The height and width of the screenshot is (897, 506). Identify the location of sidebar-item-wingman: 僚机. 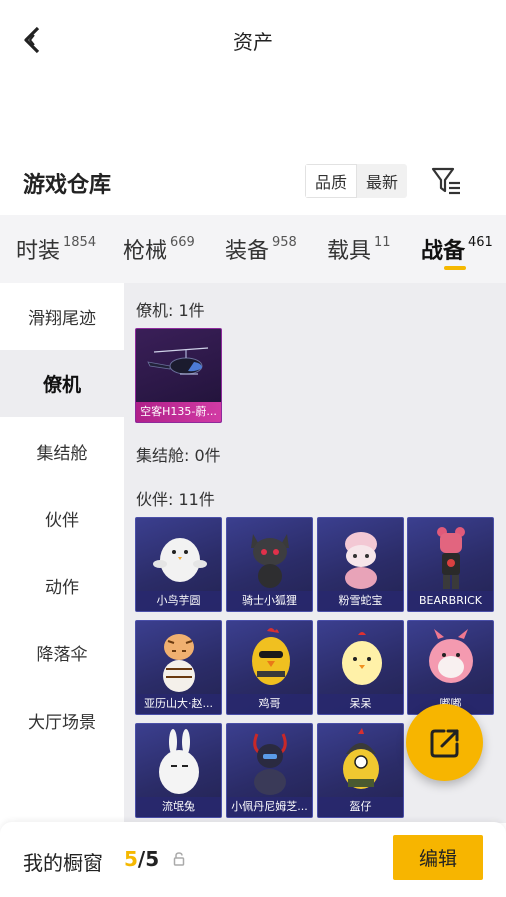
(62, 383).